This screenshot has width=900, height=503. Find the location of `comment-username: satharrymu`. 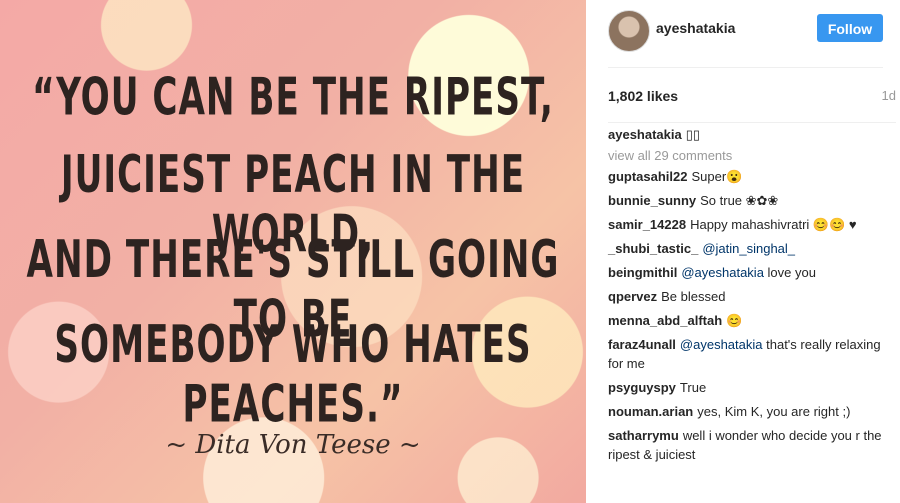

comment-username: satharrymu is located at coordinates (643, 435).